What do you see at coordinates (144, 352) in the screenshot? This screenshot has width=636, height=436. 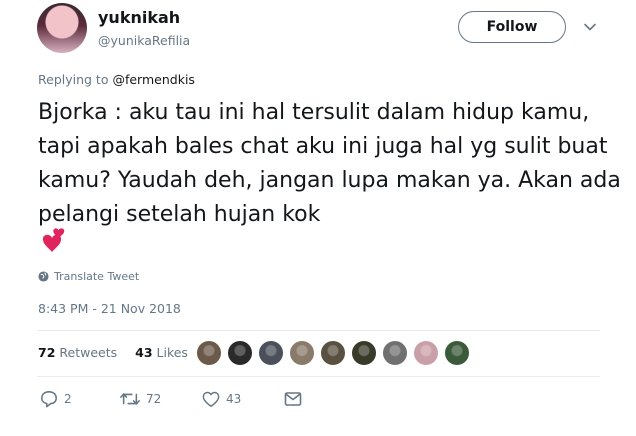 I see `likes-count: 43` at bounding box center [144, 352].